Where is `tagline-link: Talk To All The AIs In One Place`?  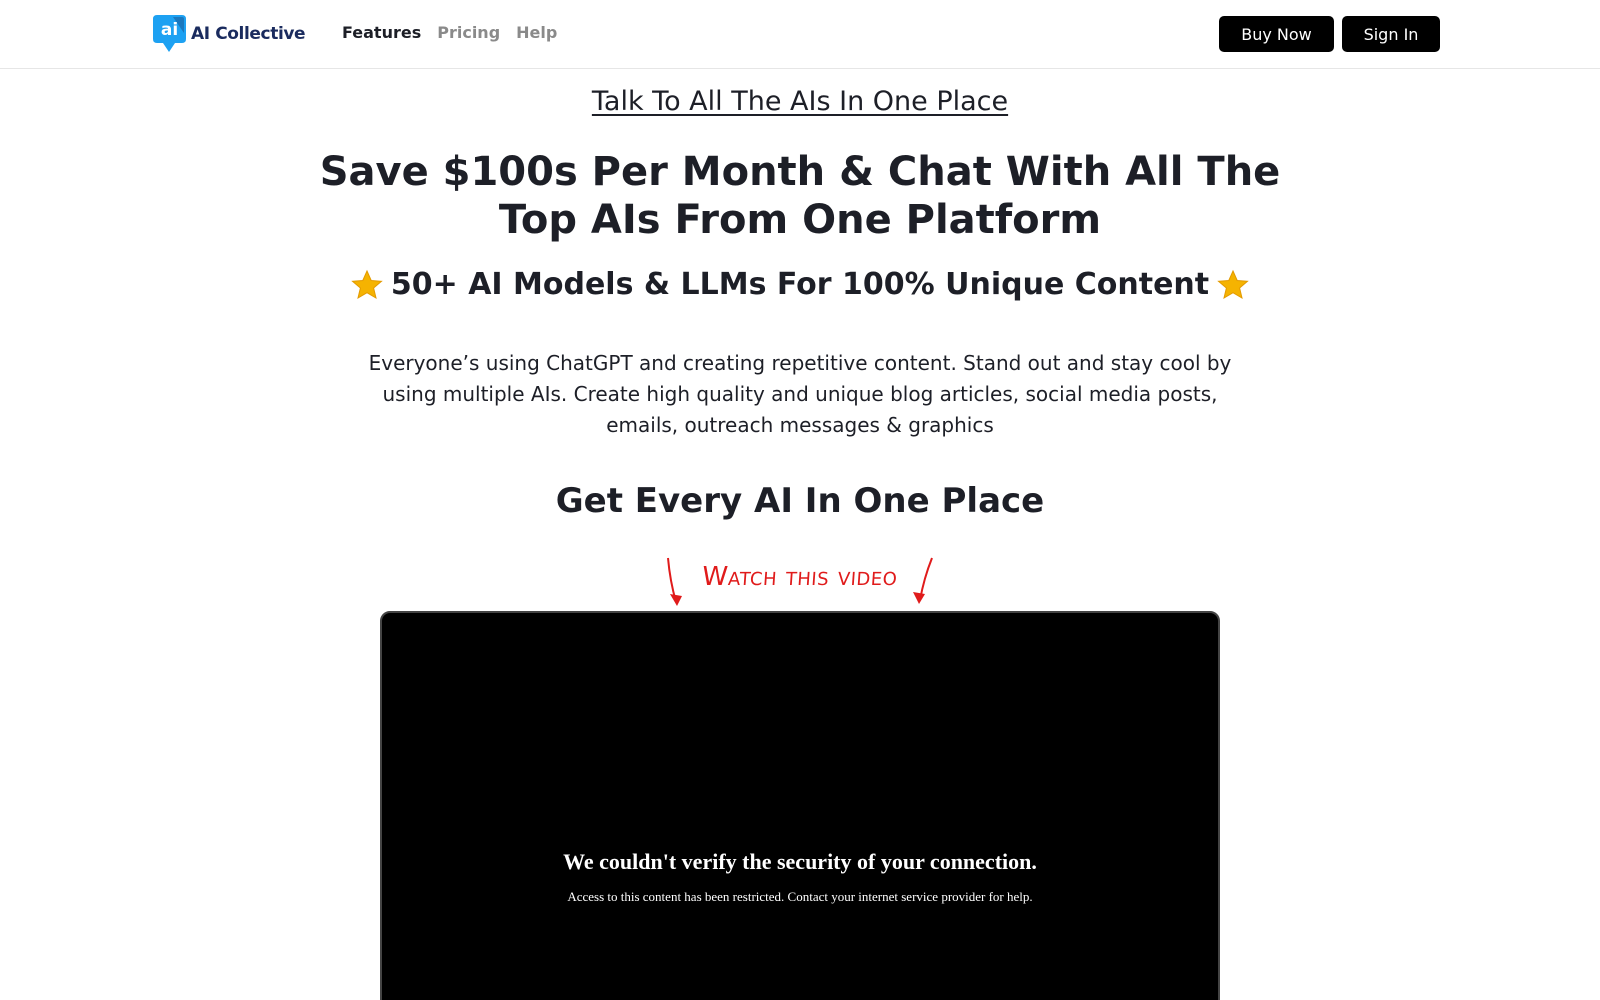 tagline-link: Talk To All The AIs In One Place is located at coordinates (800, 101).